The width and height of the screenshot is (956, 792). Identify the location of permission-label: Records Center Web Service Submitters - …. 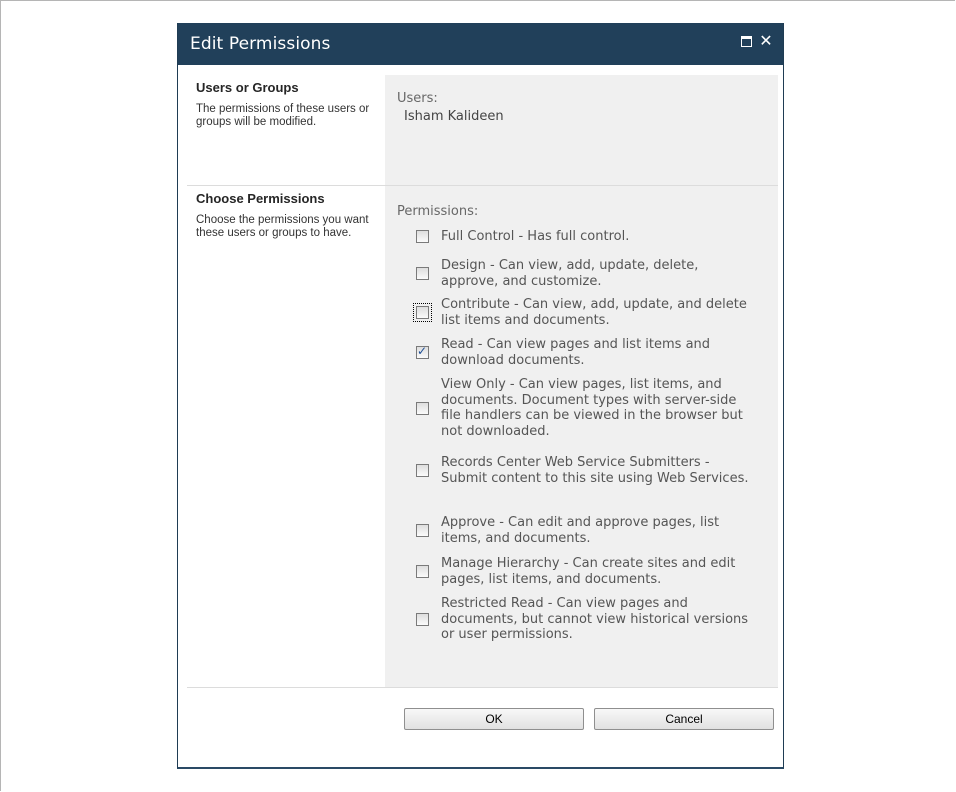
(595, 470).